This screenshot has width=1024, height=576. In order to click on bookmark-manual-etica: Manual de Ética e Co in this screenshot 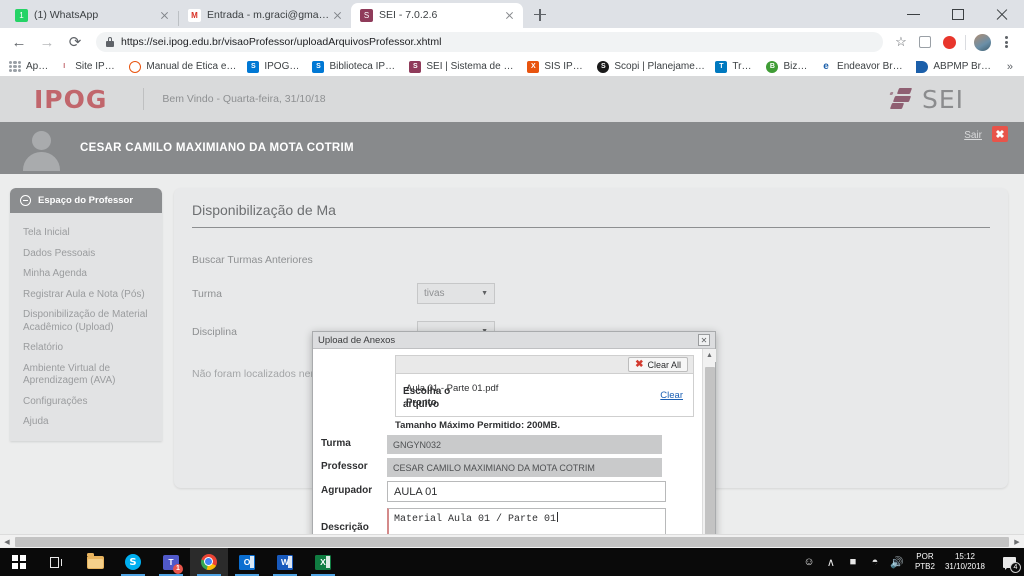, I will do `click(183, 67)`.